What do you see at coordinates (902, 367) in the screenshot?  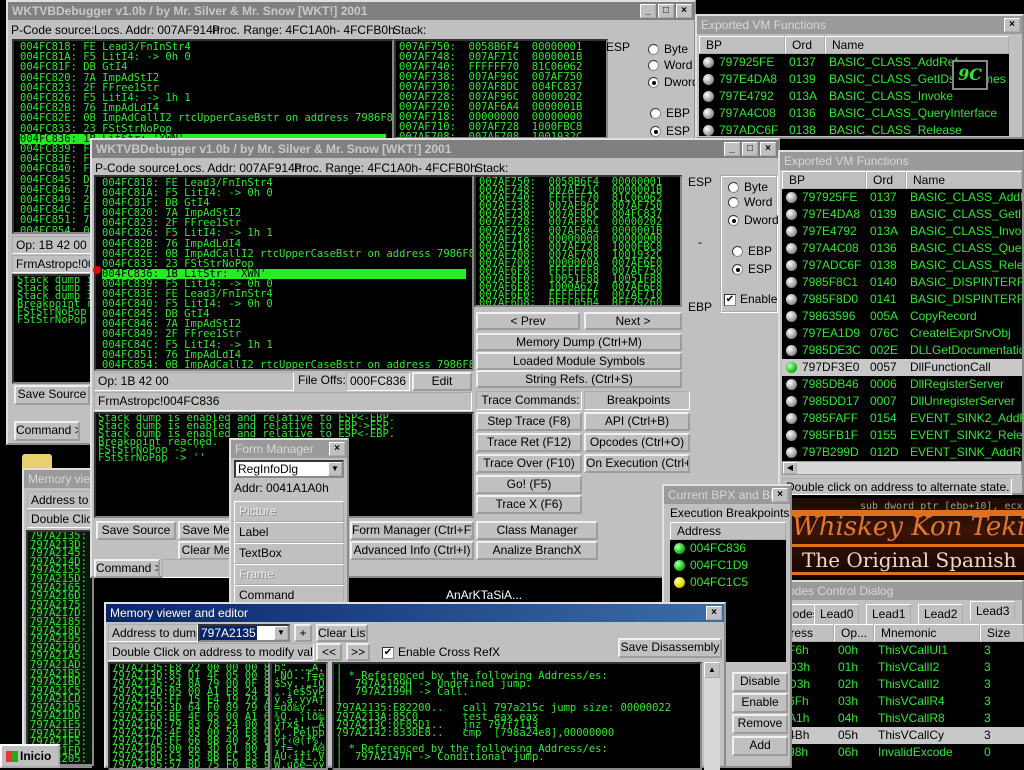 I see `list-item: 797DF3E0 0057 DllFunctionCall` at bounding box center [902, 367].